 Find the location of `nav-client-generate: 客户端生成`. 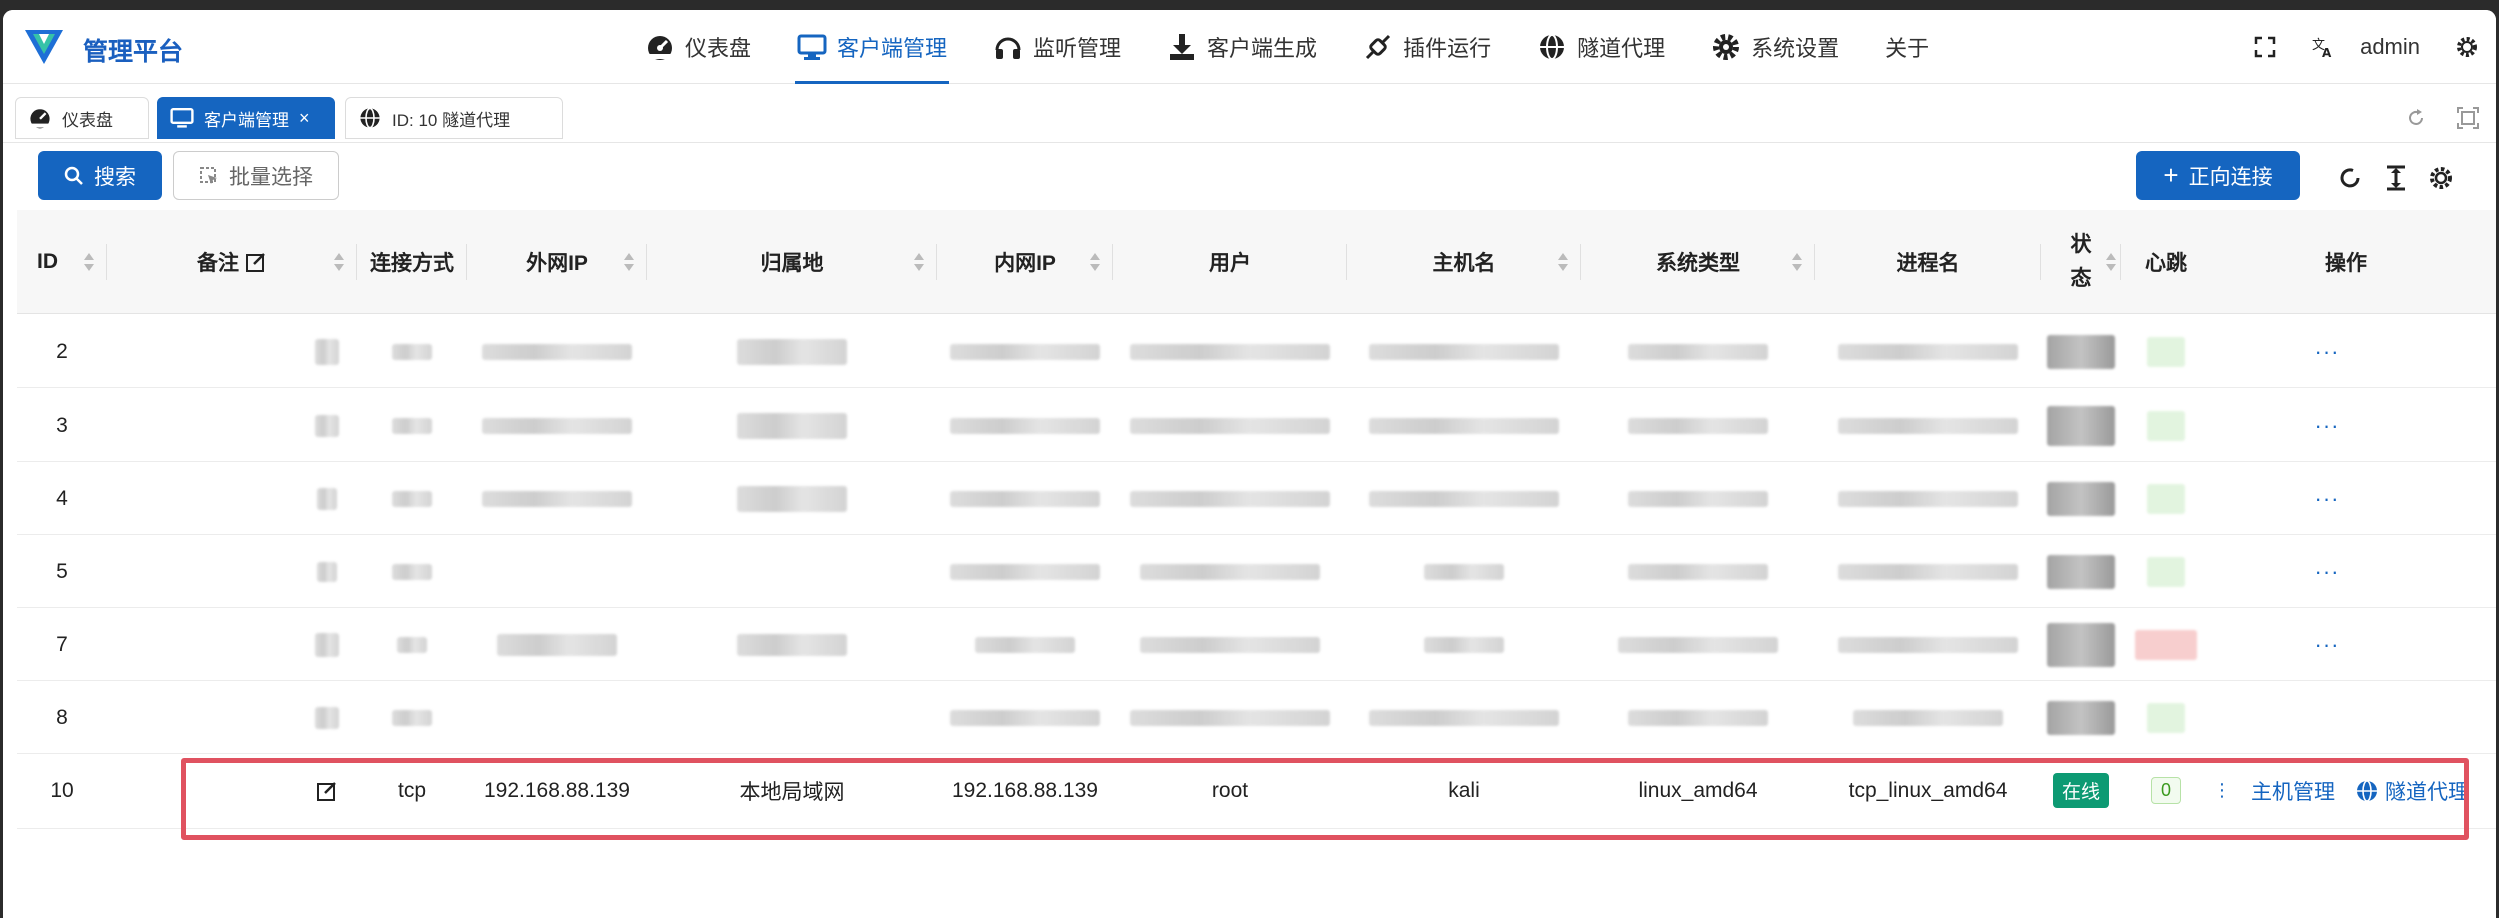

nav-client-generate: 客户端生成 is located at coordinates (1243, 47).